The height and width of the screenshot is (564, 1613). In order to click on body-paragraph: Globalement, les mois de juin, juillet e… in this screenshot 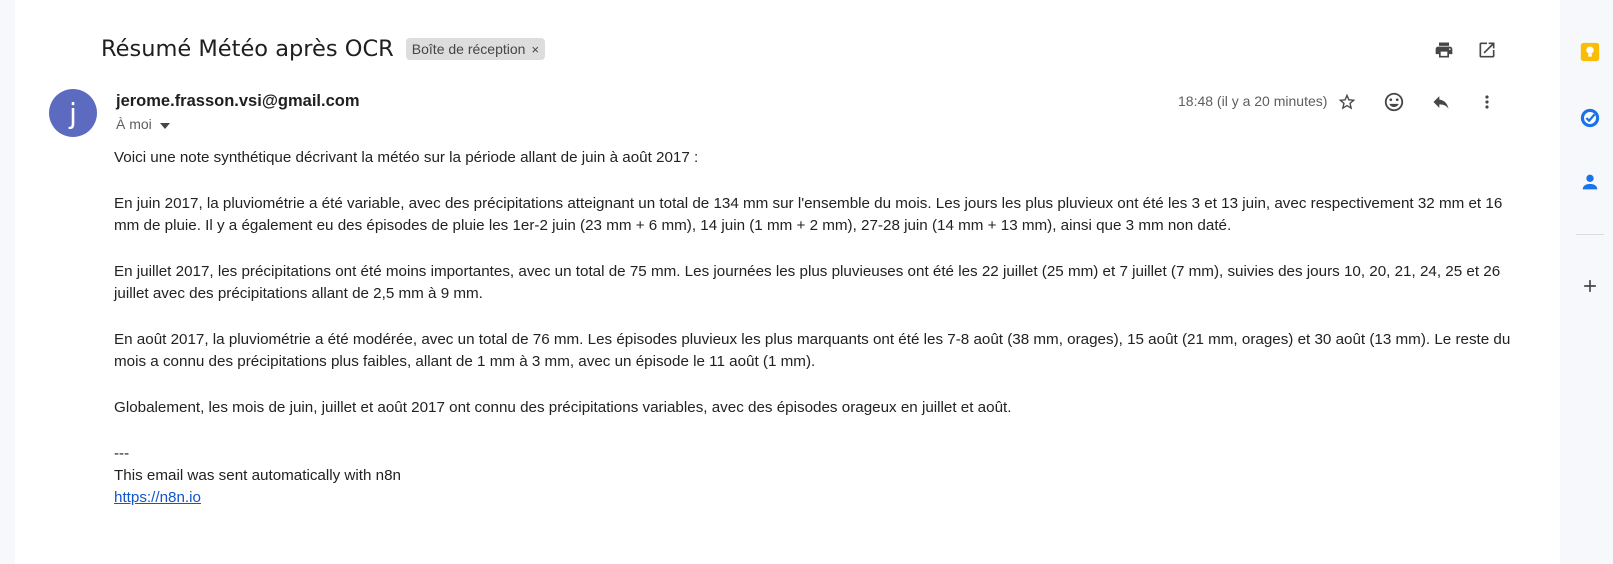, I will do `click(563, 407)`.